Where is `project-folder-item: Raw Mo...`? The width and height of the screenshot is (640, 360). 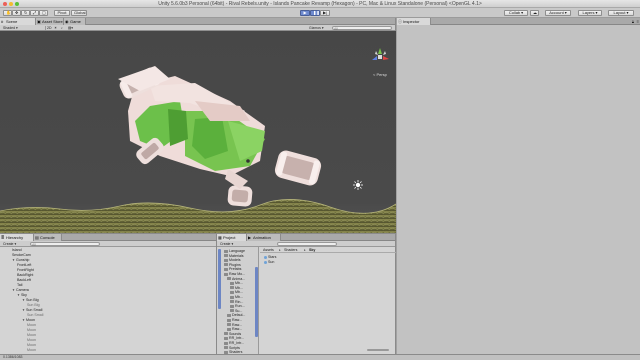 project-folder-item: Raw Mo... is located at coordinates (234, 274).